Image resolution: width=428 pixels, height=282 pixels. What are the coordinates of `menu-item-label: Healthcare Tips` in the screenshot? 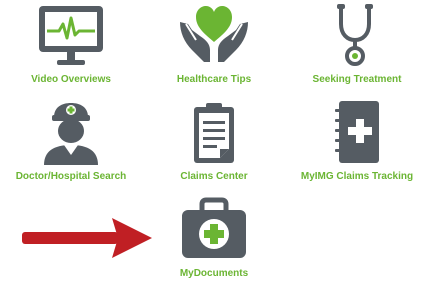 It's located at (214, 79).